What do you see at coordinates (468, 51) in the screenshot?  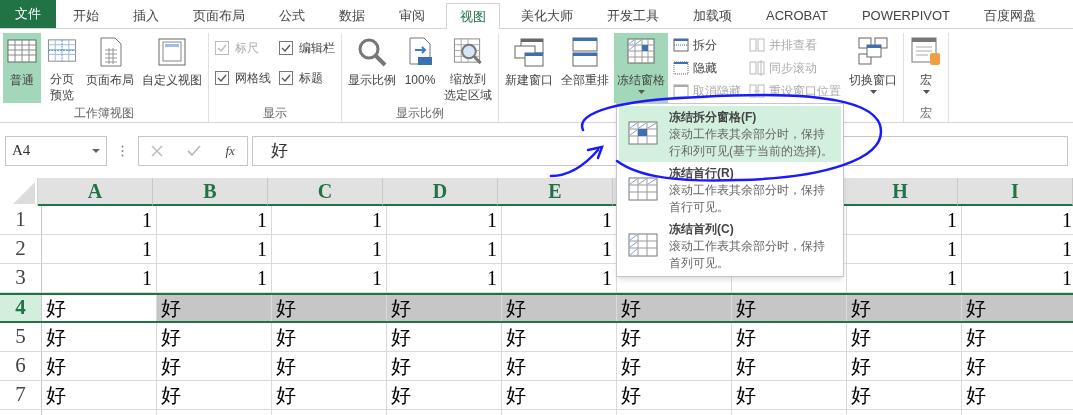 I see `magnifier-grid-icon` at bounding box center [468, 51].